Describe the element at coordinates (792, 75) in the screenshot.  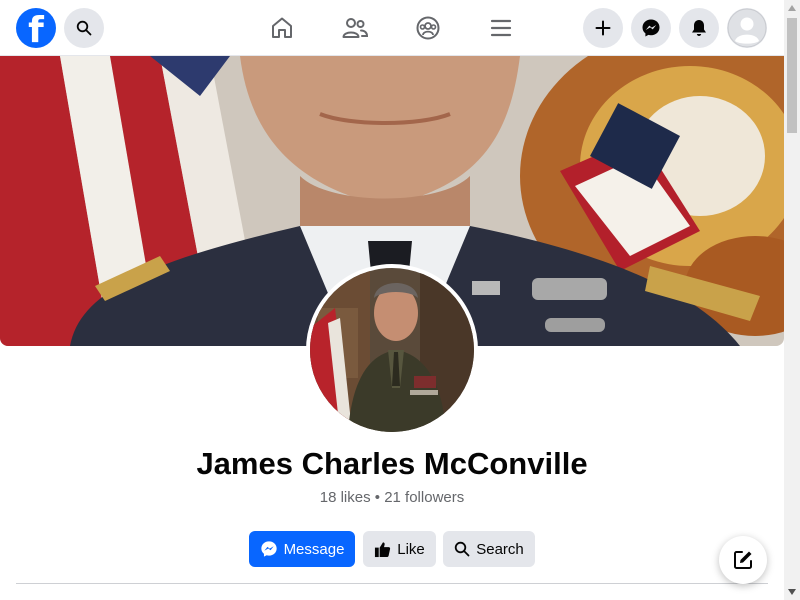
I see `scroll-thumb` at that location.